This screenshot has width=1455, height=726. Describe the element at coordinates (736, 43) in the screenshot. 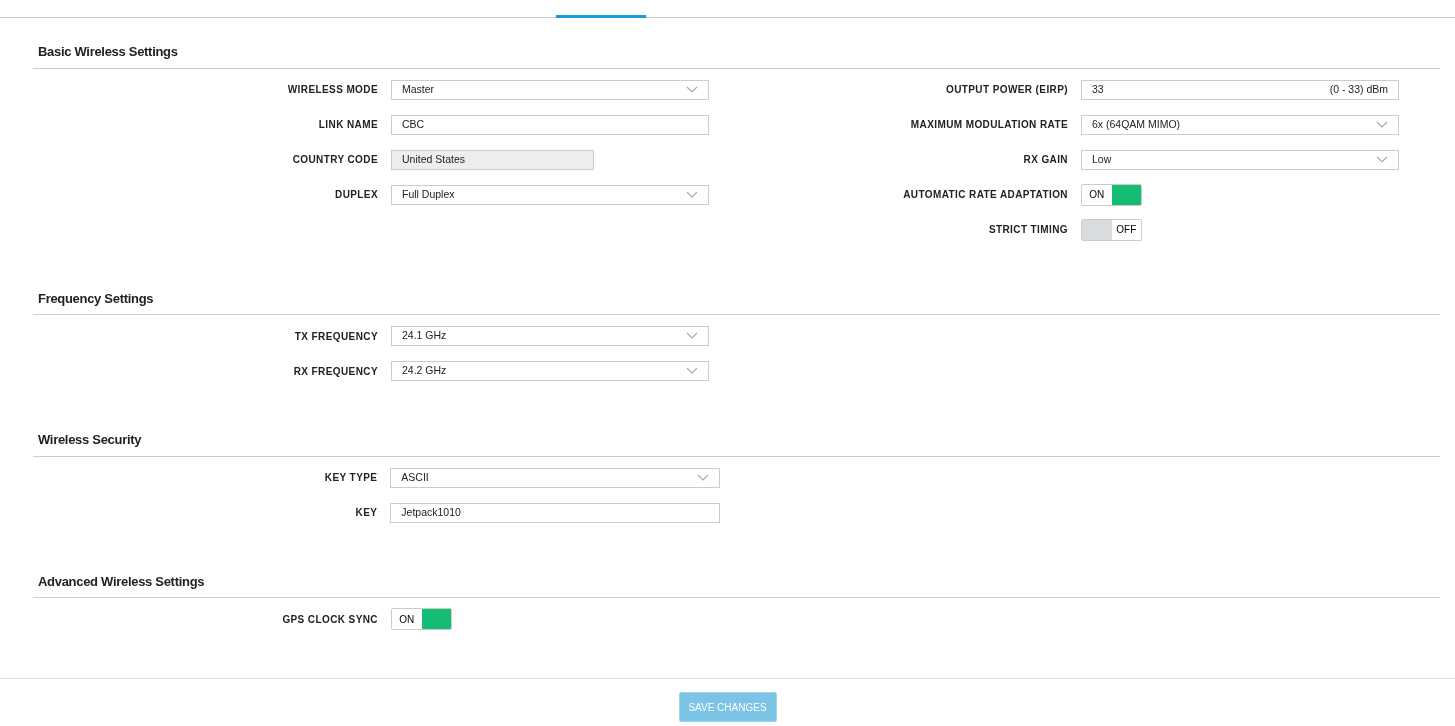

I see `section-heading: Basic Wireless Settings` at that location.